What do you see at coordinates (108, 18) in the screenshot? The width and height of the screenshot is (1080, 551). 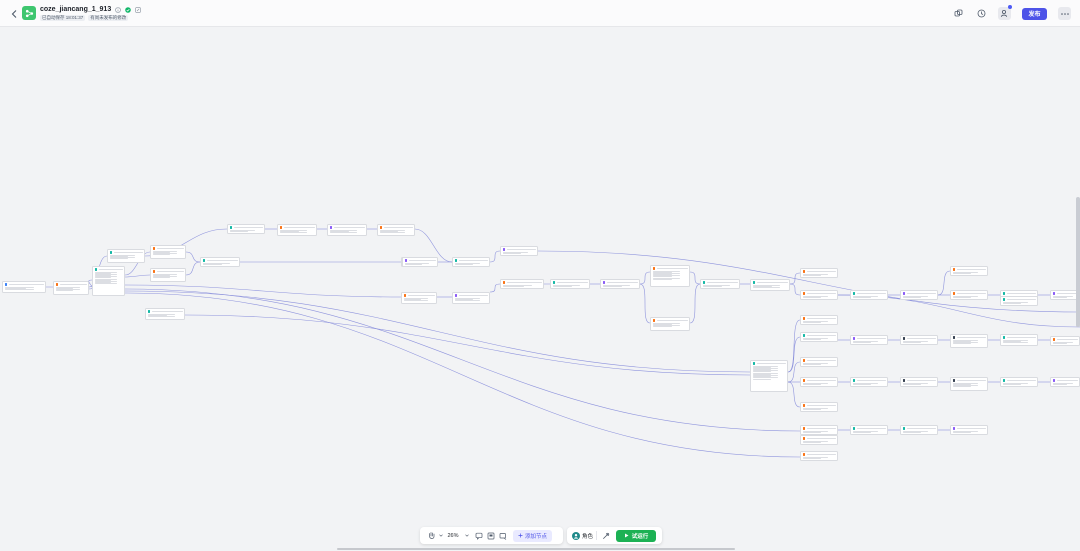 I see `unpublished-tag: 有尚未发布的修改` at bounding box center [108, 18].